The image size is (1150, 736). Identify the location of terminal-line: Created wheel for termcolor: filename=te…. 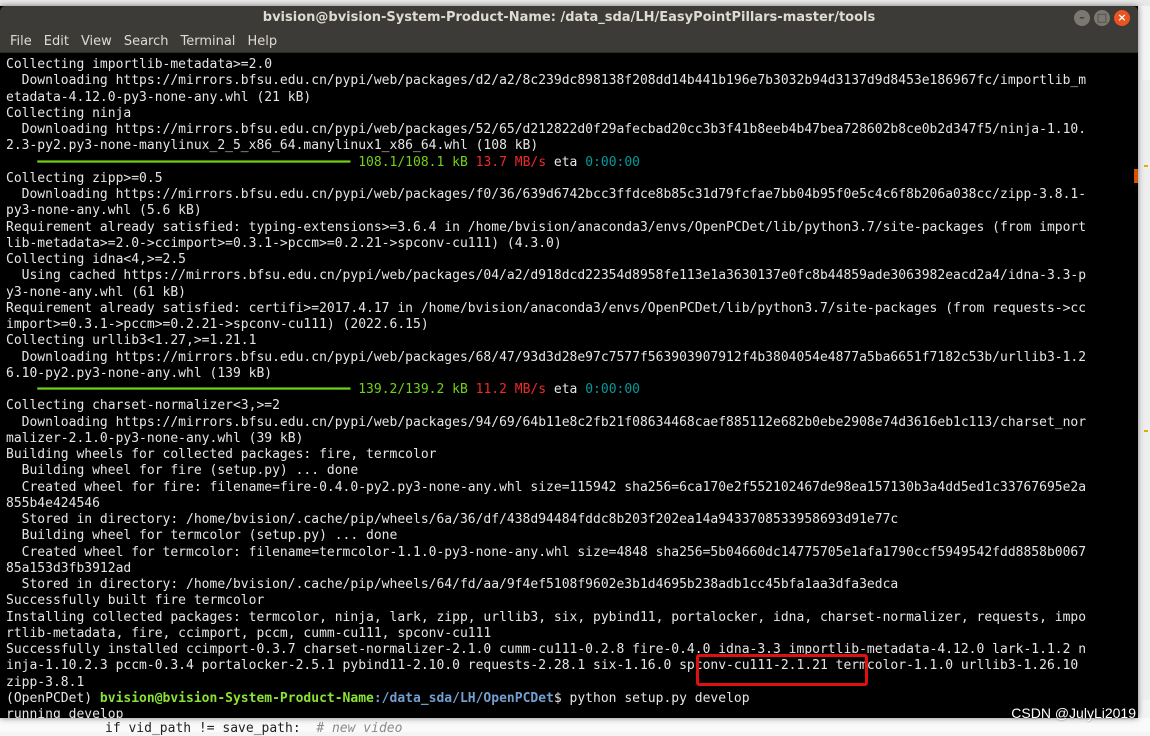
(546, 552).